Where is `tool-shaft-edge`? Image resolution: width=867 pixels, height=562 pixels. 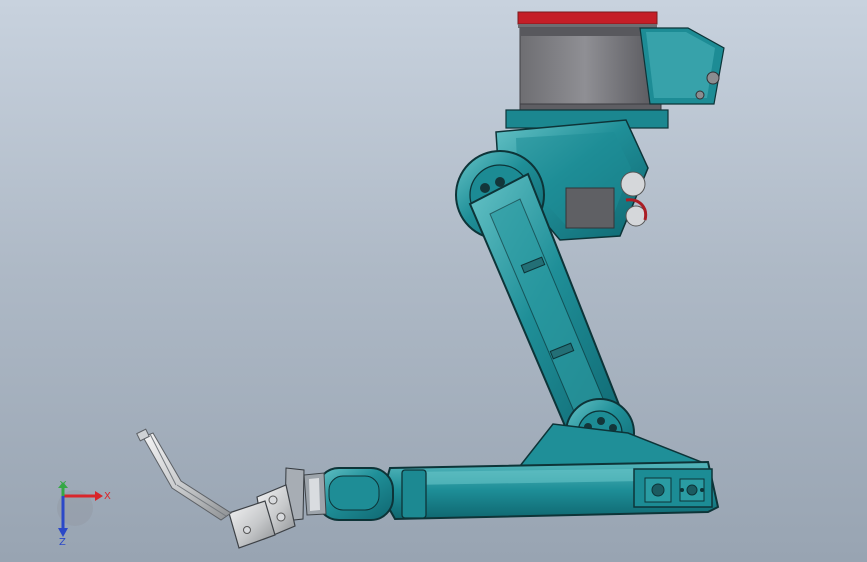
tool-shaft-edge is located at coordinates (163, 459).